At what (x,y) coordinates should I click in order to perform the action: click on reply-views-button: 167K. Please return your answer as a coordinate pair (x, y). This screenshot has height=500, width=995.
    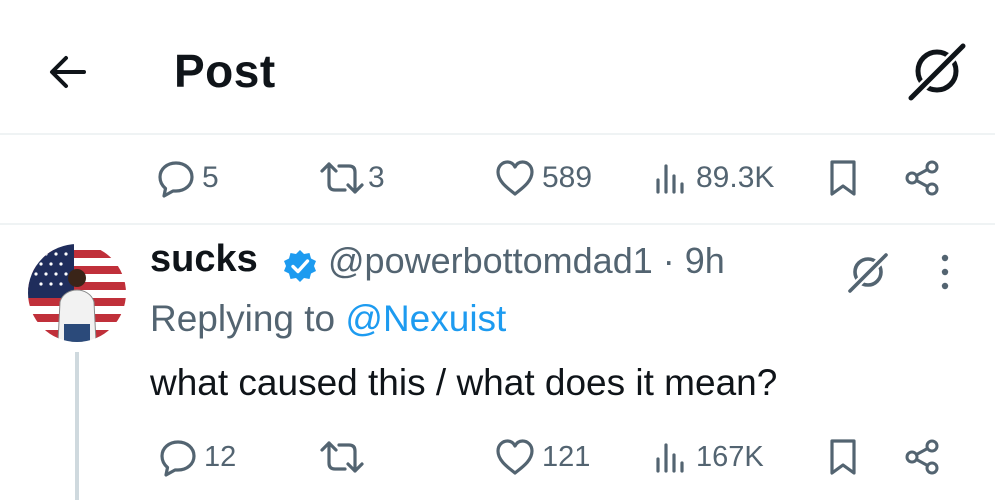
    Looking at the image, I should click on (708, 457).